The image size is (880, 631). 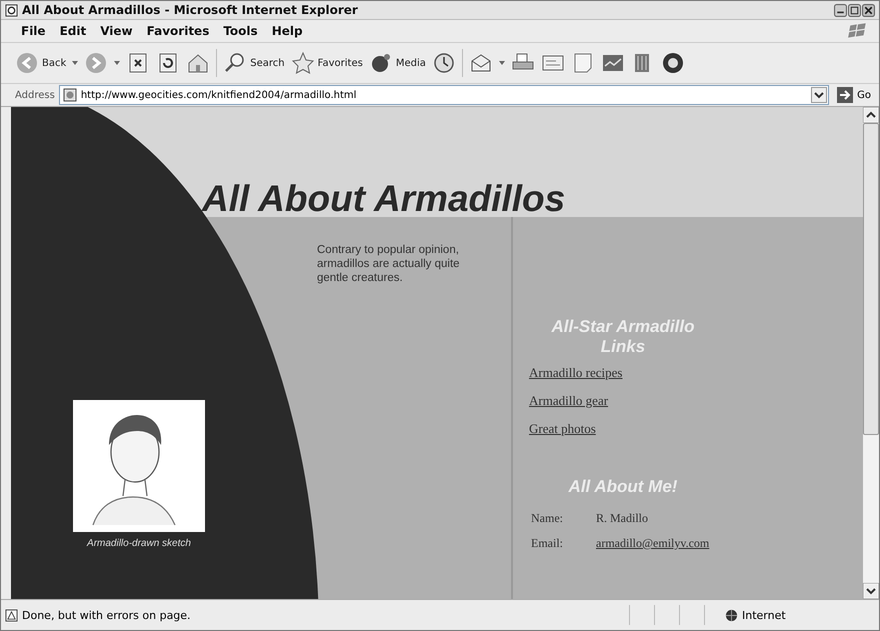 What do you see at coordinates (568, 401) in the screenshot?
I see `page-link: Armadillo gear` at bounding box center [568, 401].